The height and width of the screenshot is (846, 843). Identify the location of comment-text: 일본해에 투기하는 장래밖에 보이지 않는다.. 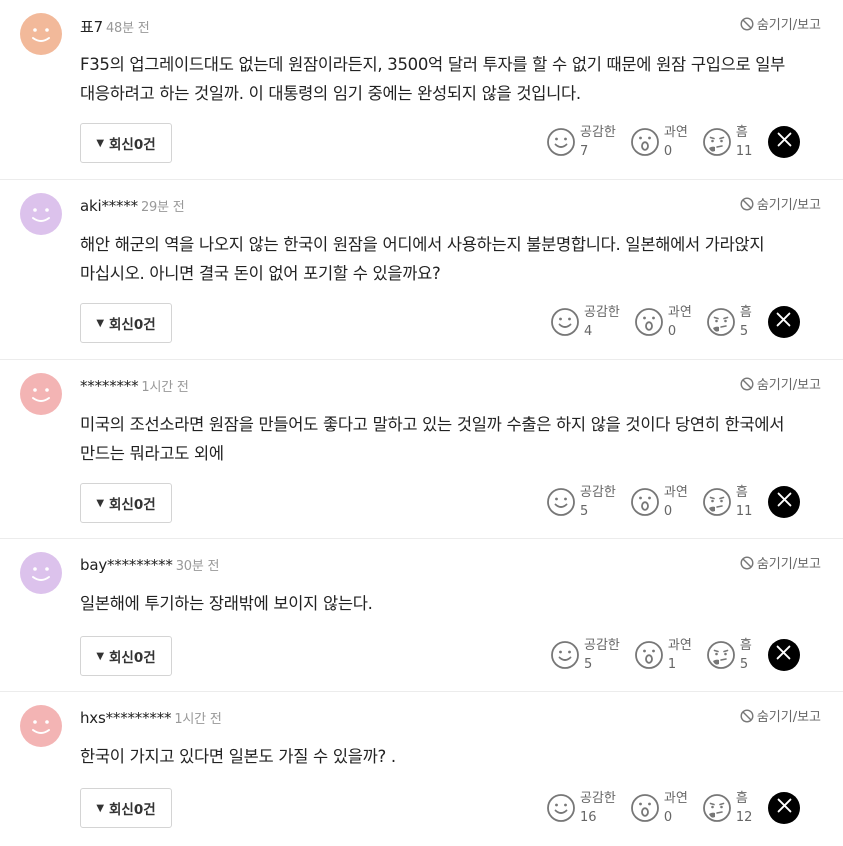
(226, 603).